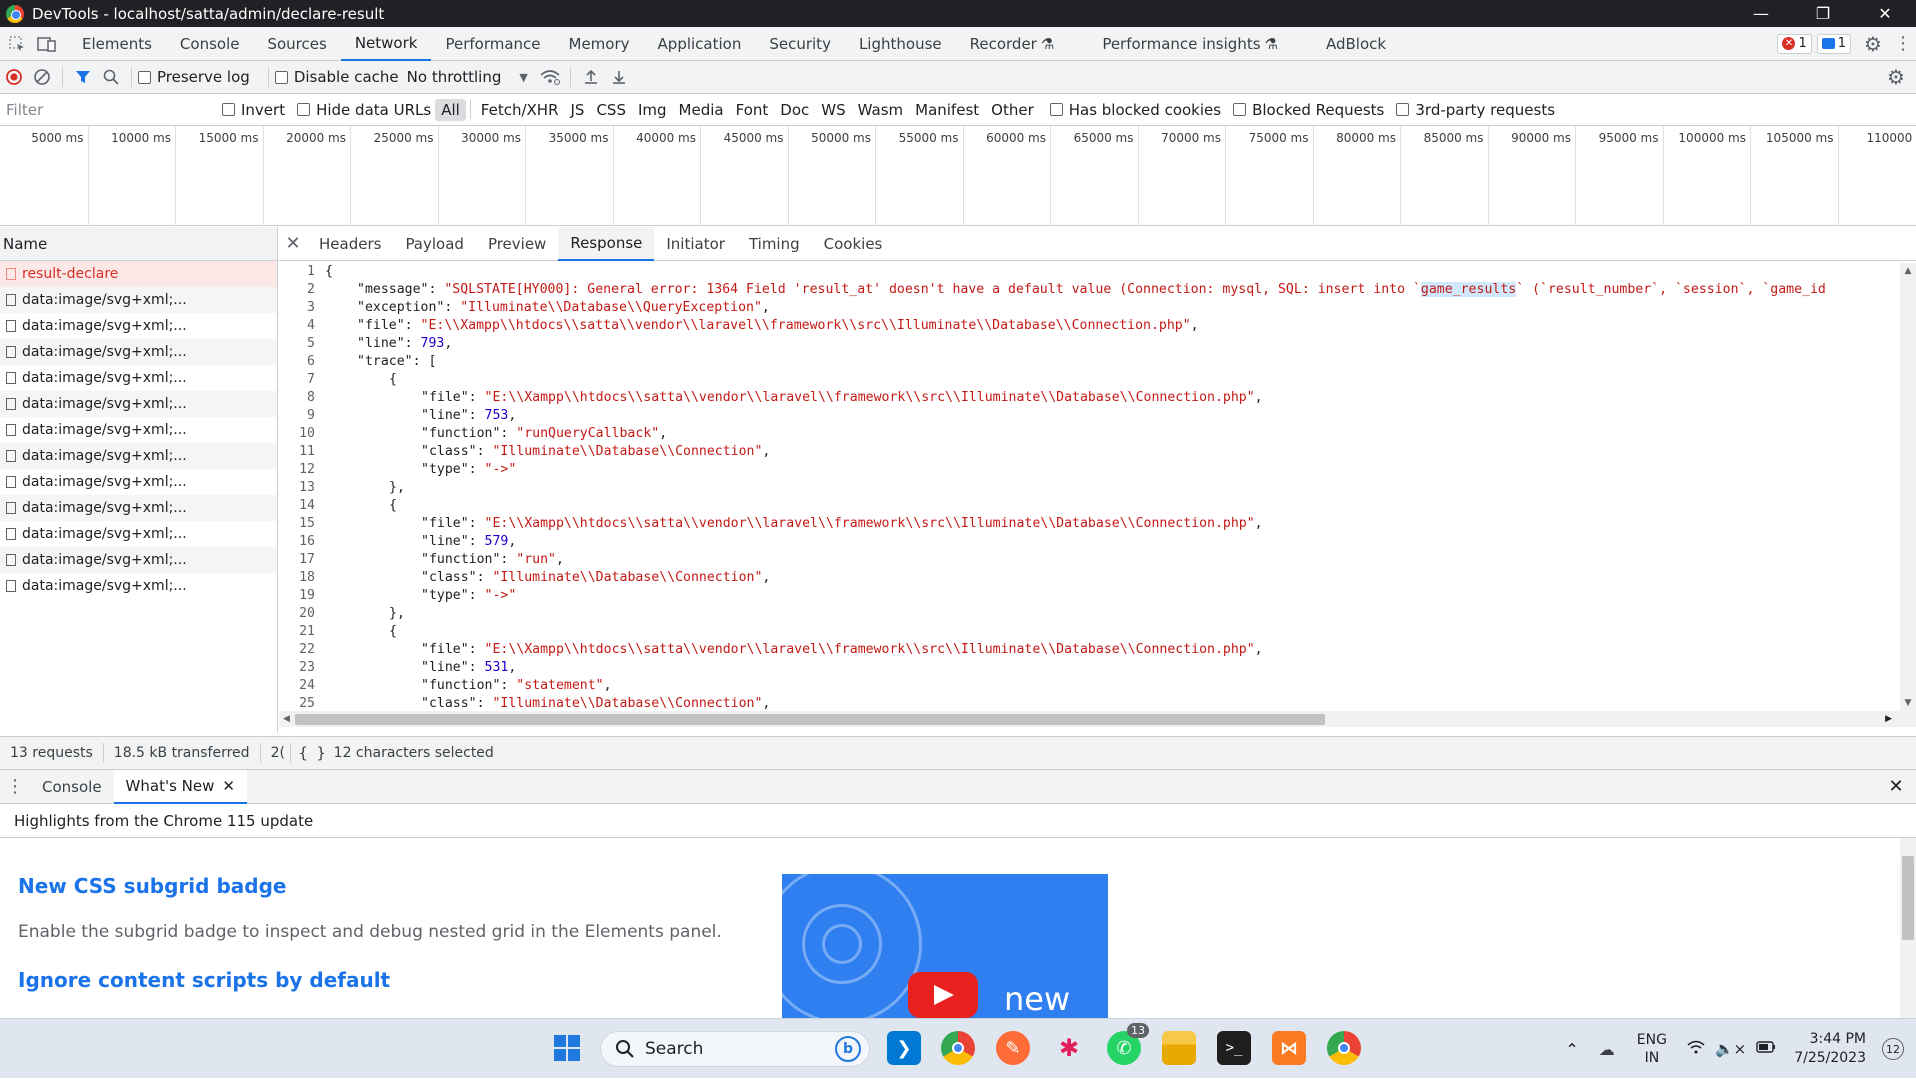 The image size is (1916, 1079). What do you see at coordinates (853, 244) in the screenshot?
I see `detail-tab-cookies: Cookies` at bounding box center [853, 244].